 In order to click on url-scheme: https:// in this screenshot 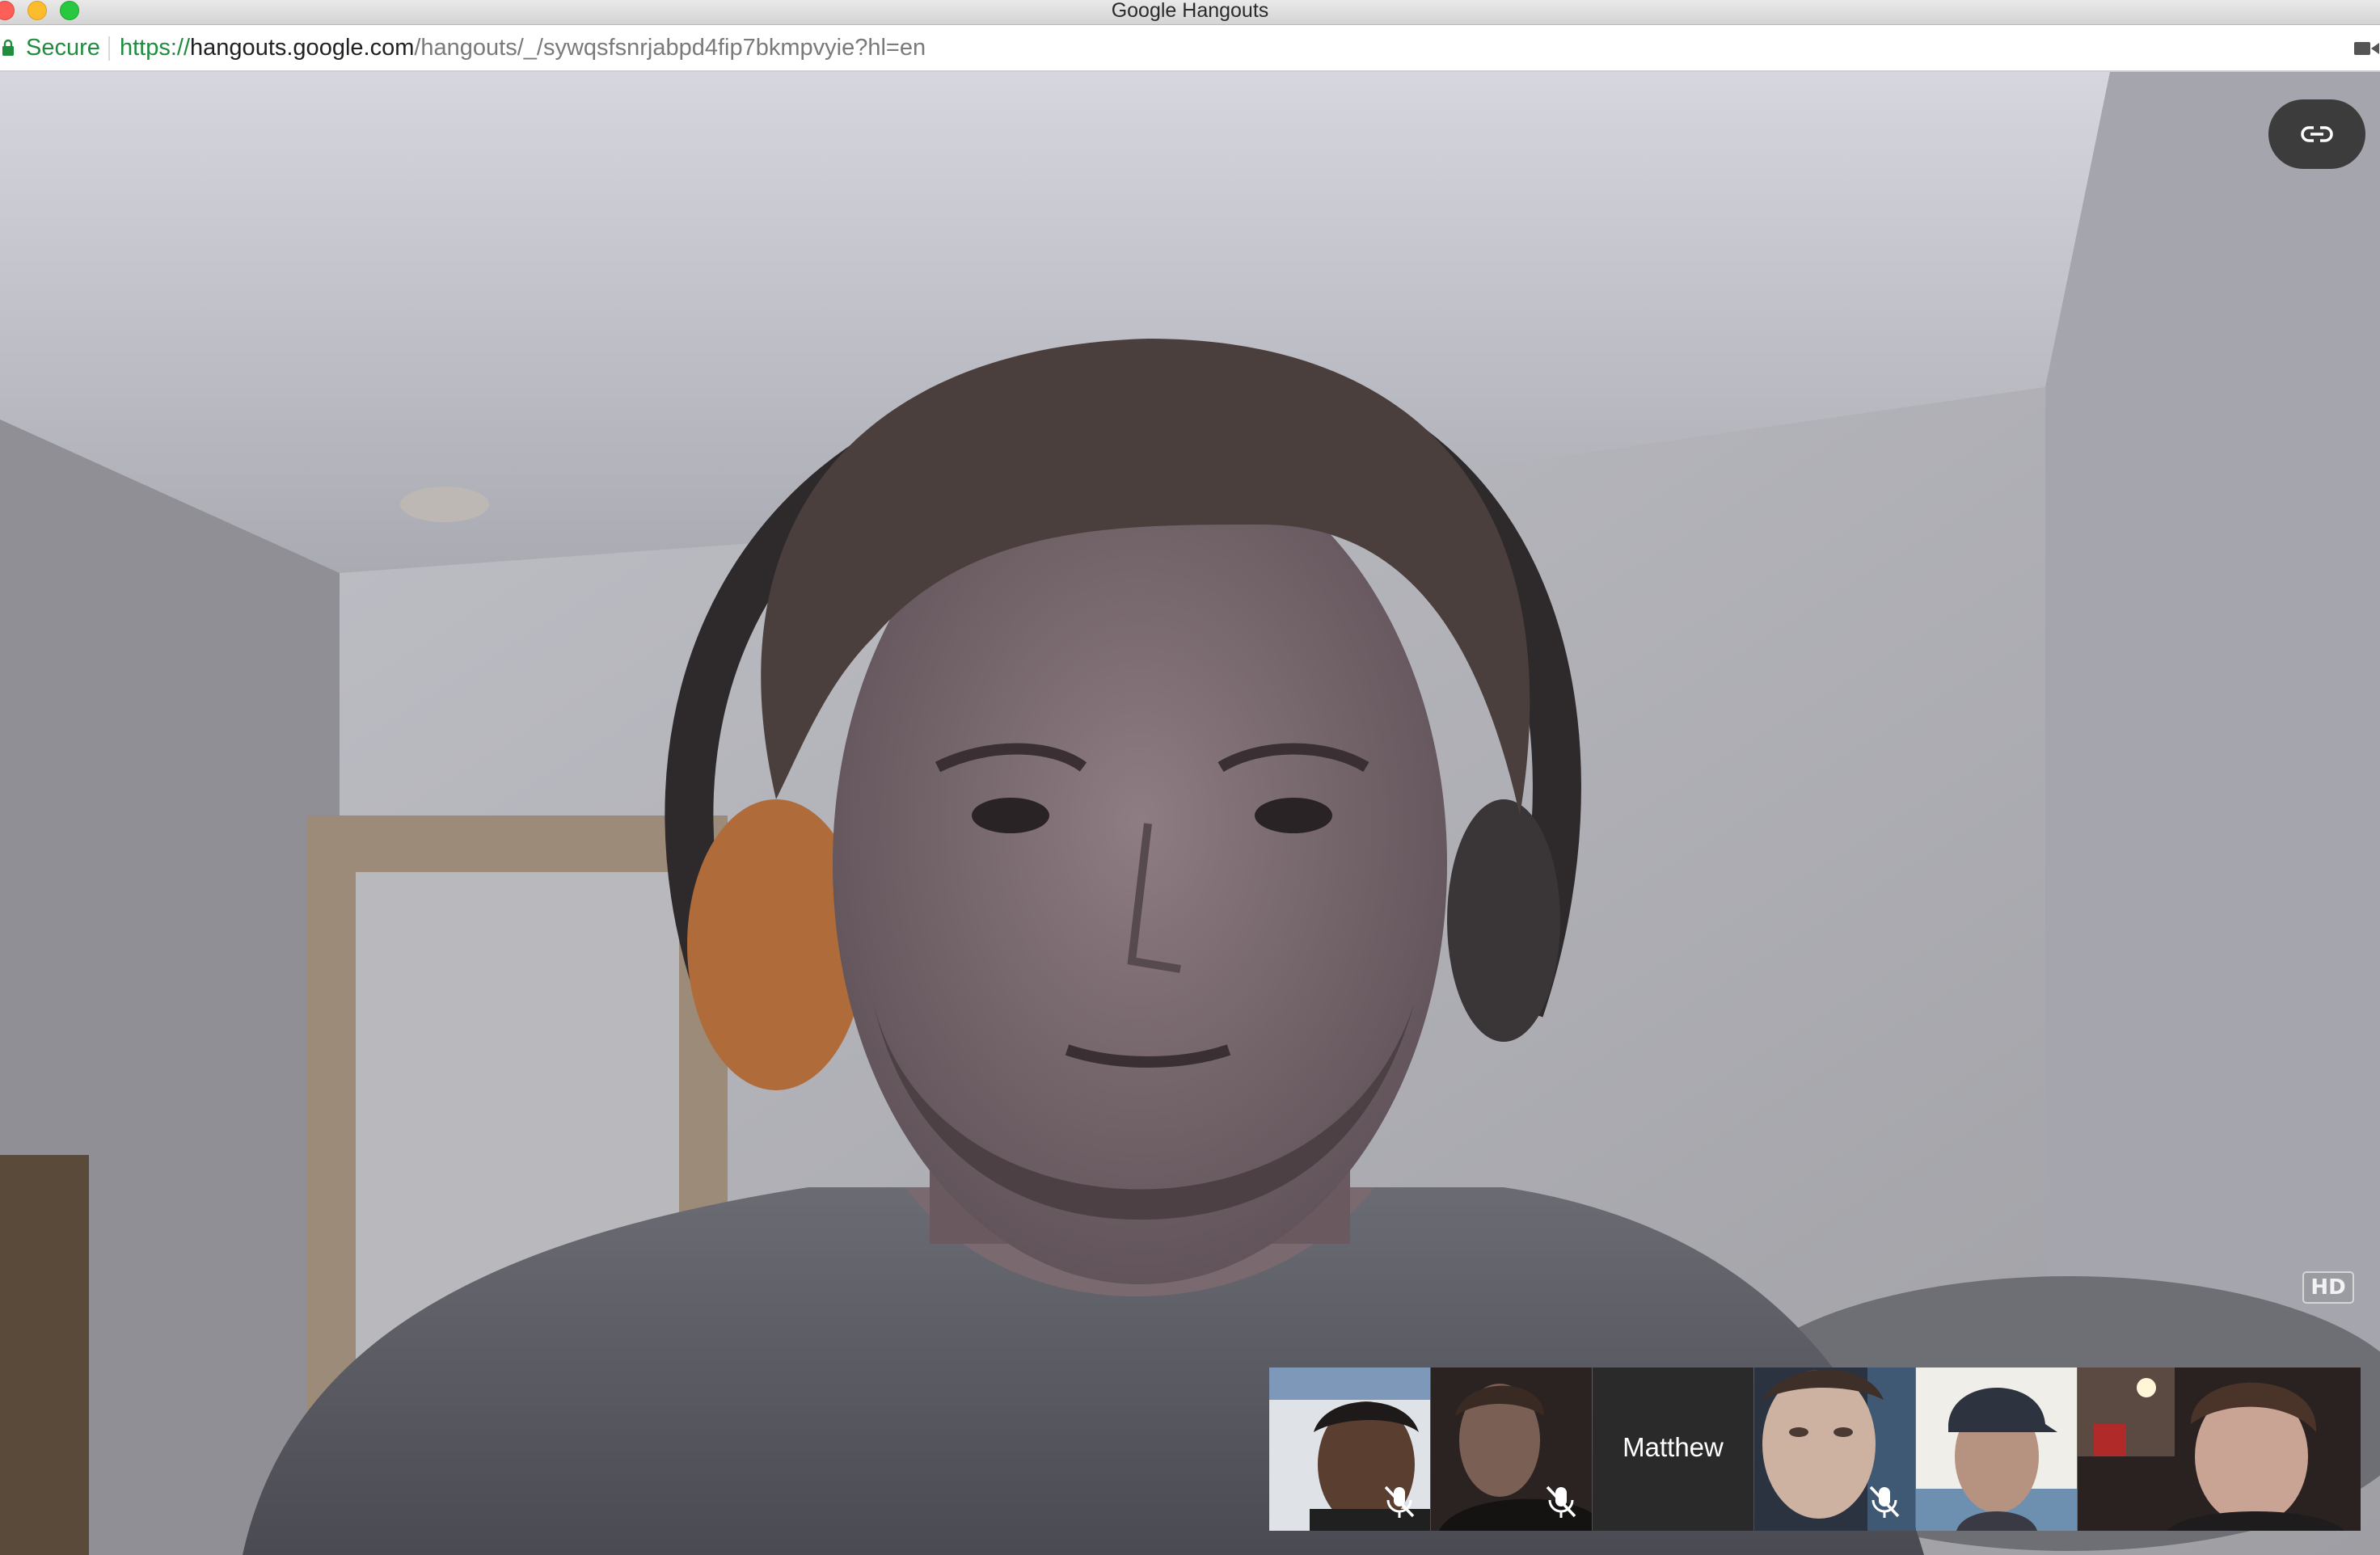, I will do `click(155, 48)`.